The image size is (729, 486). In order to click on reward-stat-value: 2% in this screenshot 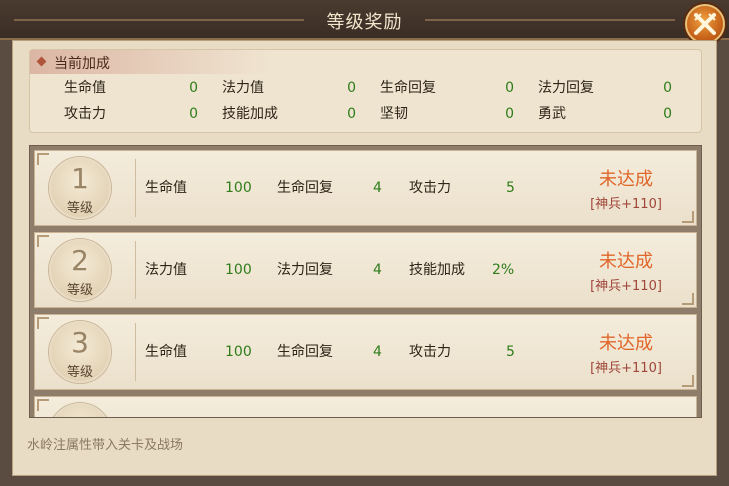, I will do `click(503, 270)`.